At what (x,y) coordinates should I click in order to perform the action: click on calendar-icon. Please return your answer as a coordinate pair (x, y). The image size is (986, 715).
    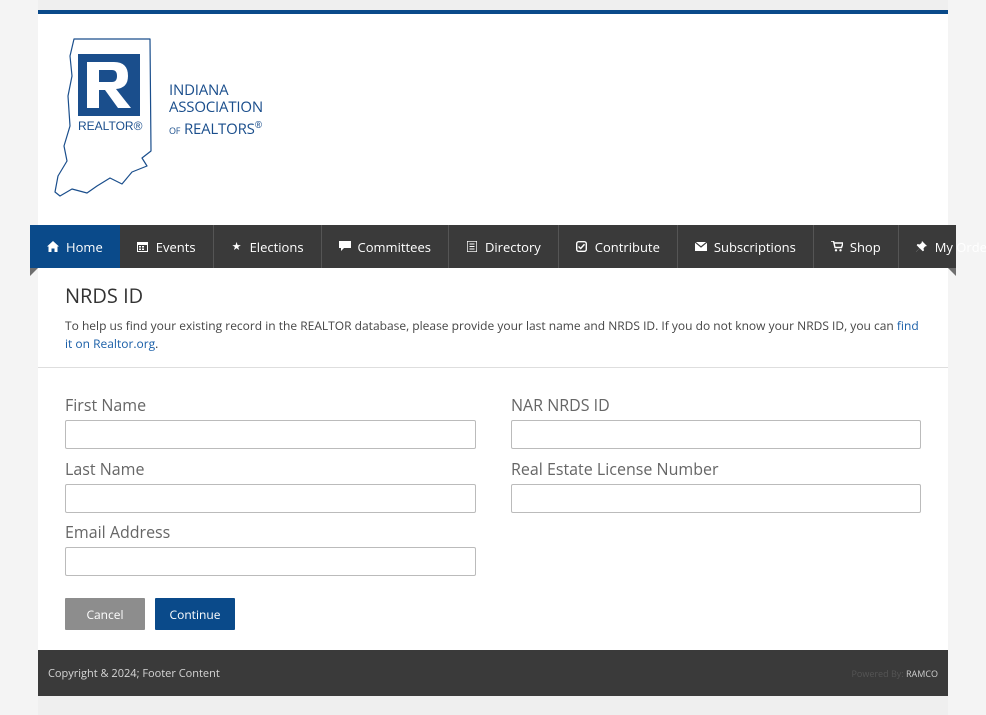
    Looking at the image, I should click on (143, 246).